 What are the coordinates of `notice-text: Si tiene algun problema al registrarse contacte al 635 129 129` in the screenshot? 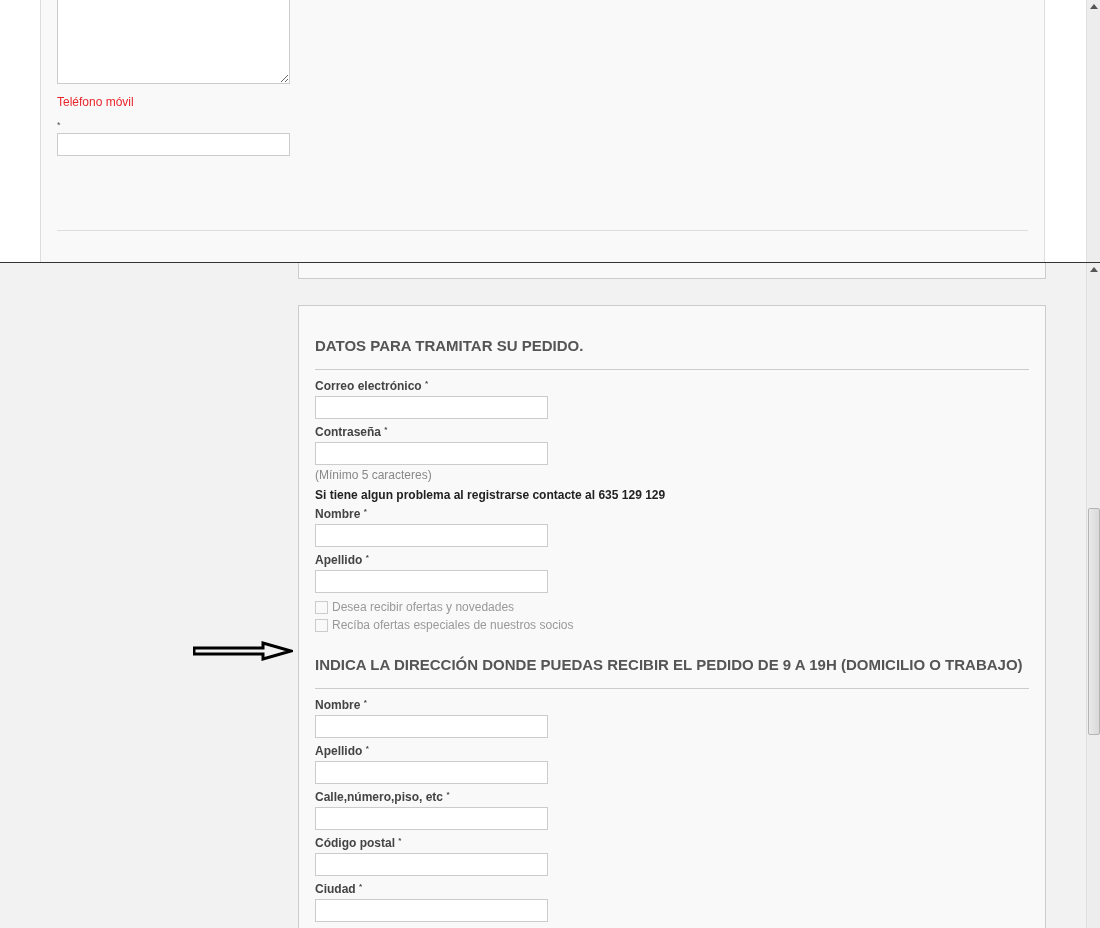 It's located at (491, 495).